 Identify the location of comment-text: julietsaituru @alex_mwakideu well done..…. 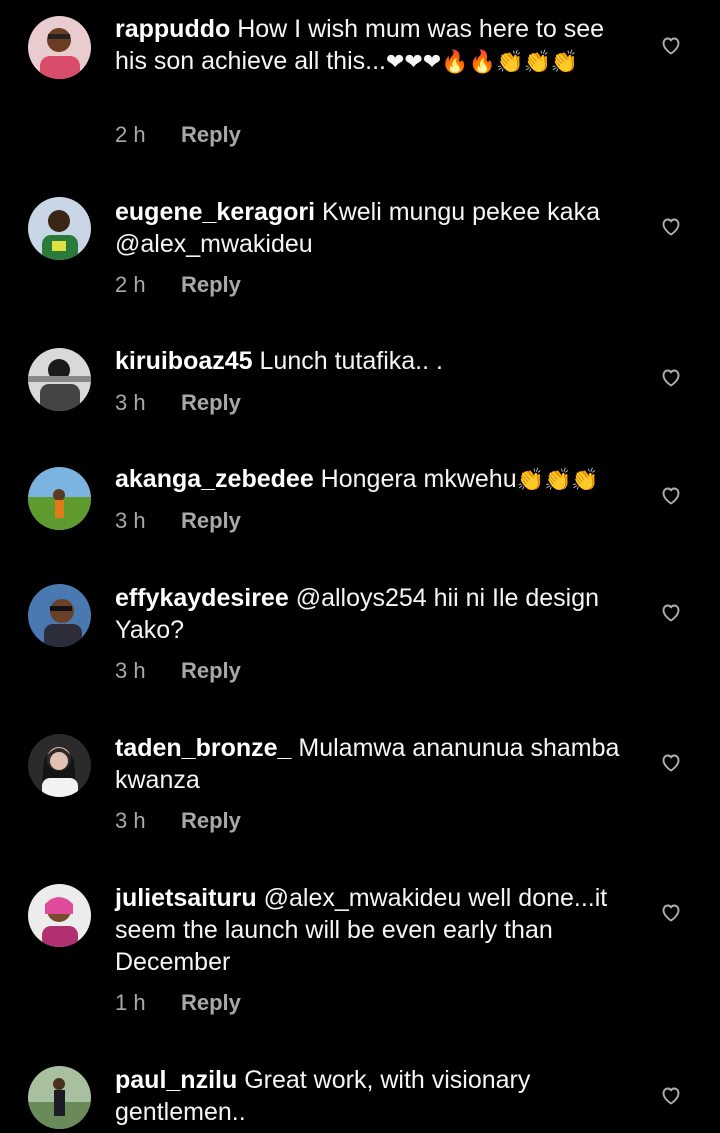
(377, 930).